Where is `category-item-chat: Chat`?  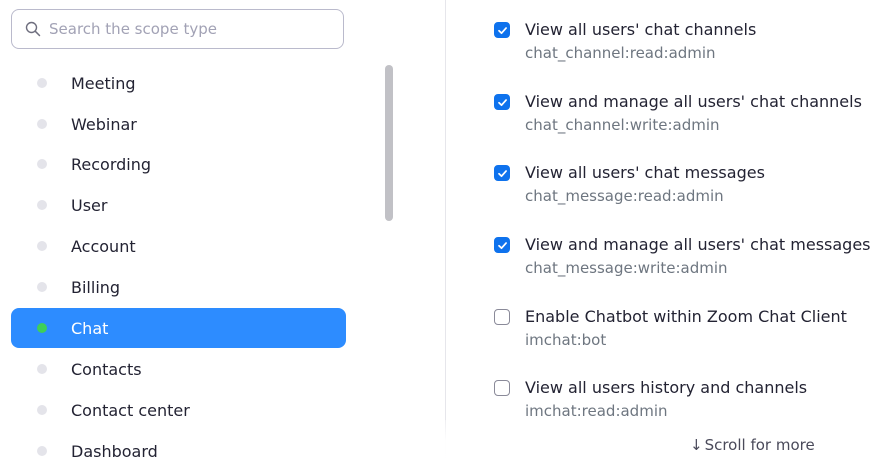 category-item-chat: Chat is located at coordinates (178, 328).